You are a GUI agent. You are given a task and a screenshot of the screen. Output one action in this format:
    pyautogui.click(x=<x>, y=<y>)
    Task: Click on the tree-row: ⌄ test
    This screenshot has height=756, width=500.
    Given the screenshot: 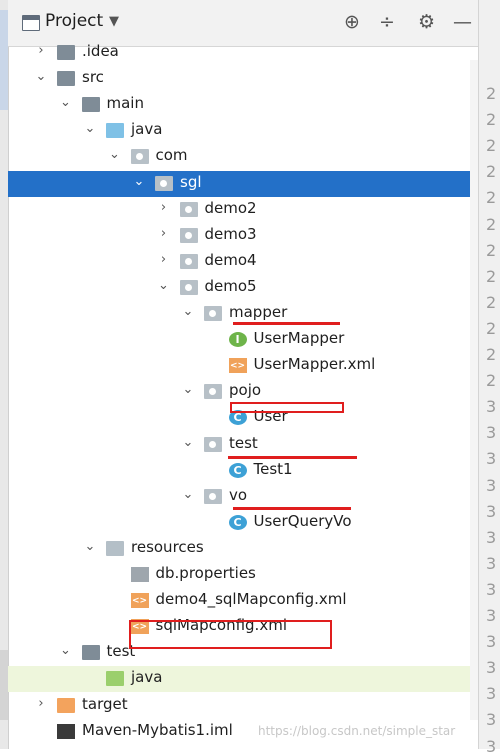 What is the action you would take?
    pyautogui.click(x=243, y=445)
    